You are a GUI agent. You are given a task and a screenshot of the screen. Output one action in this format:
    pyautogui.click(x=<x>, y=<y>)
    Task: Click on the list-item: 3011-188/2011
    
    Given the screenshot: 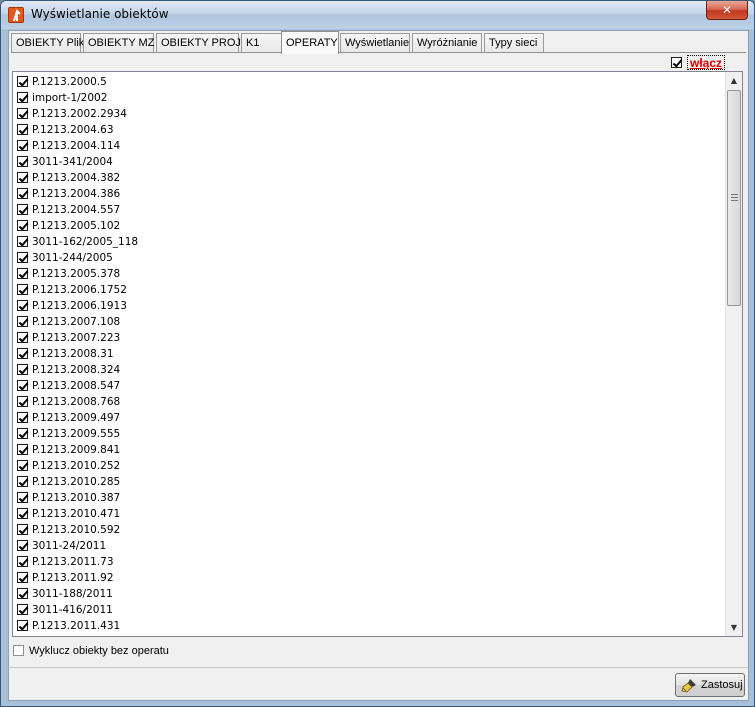 What is the action you would take?
    pyautogui.click(x=362, y=594)
    